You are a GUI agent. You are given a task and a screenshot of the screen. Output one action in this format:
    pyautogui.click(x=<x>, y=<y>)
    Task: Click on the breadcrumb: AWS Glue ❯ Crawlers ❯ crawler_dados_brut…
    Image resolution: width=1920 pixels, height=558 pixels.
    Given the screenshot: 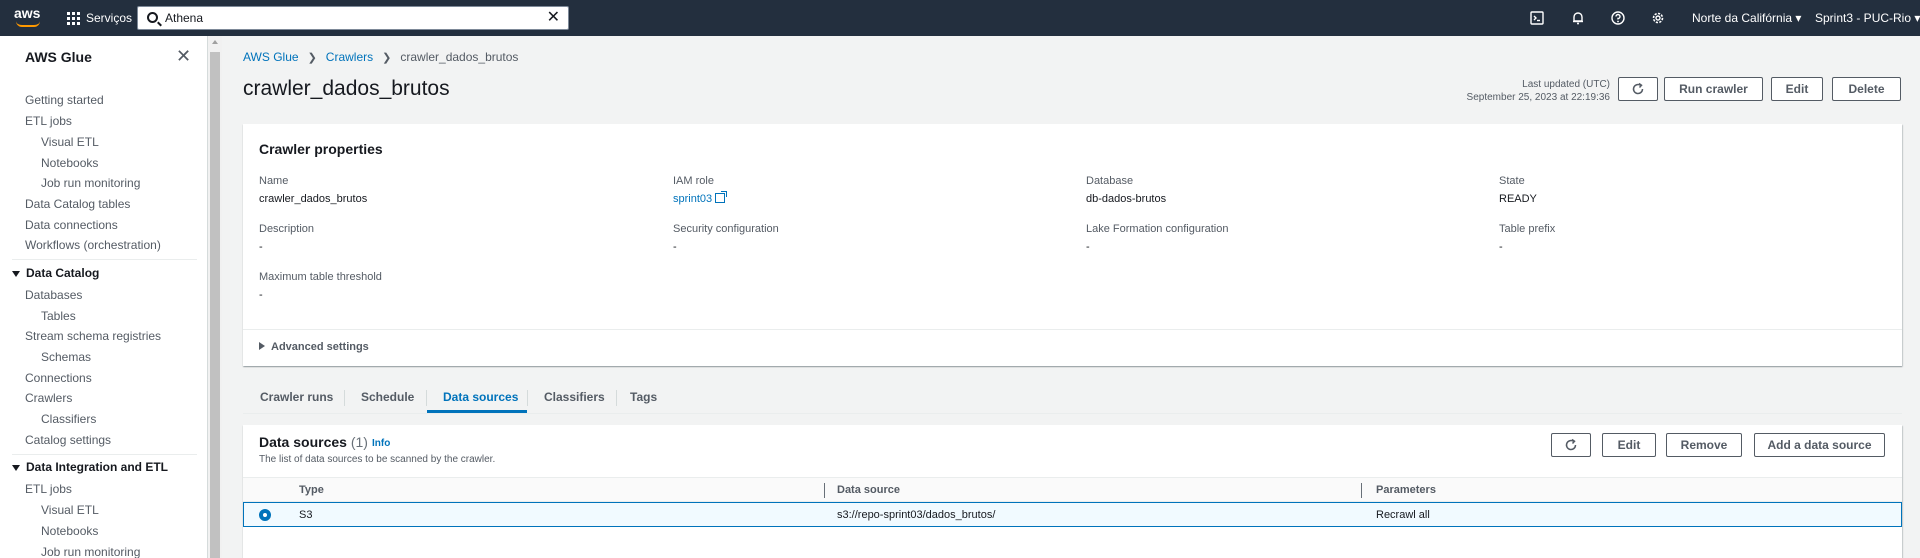 What is the action you would take?
    pyautogui.click(x=380, y=57)
    